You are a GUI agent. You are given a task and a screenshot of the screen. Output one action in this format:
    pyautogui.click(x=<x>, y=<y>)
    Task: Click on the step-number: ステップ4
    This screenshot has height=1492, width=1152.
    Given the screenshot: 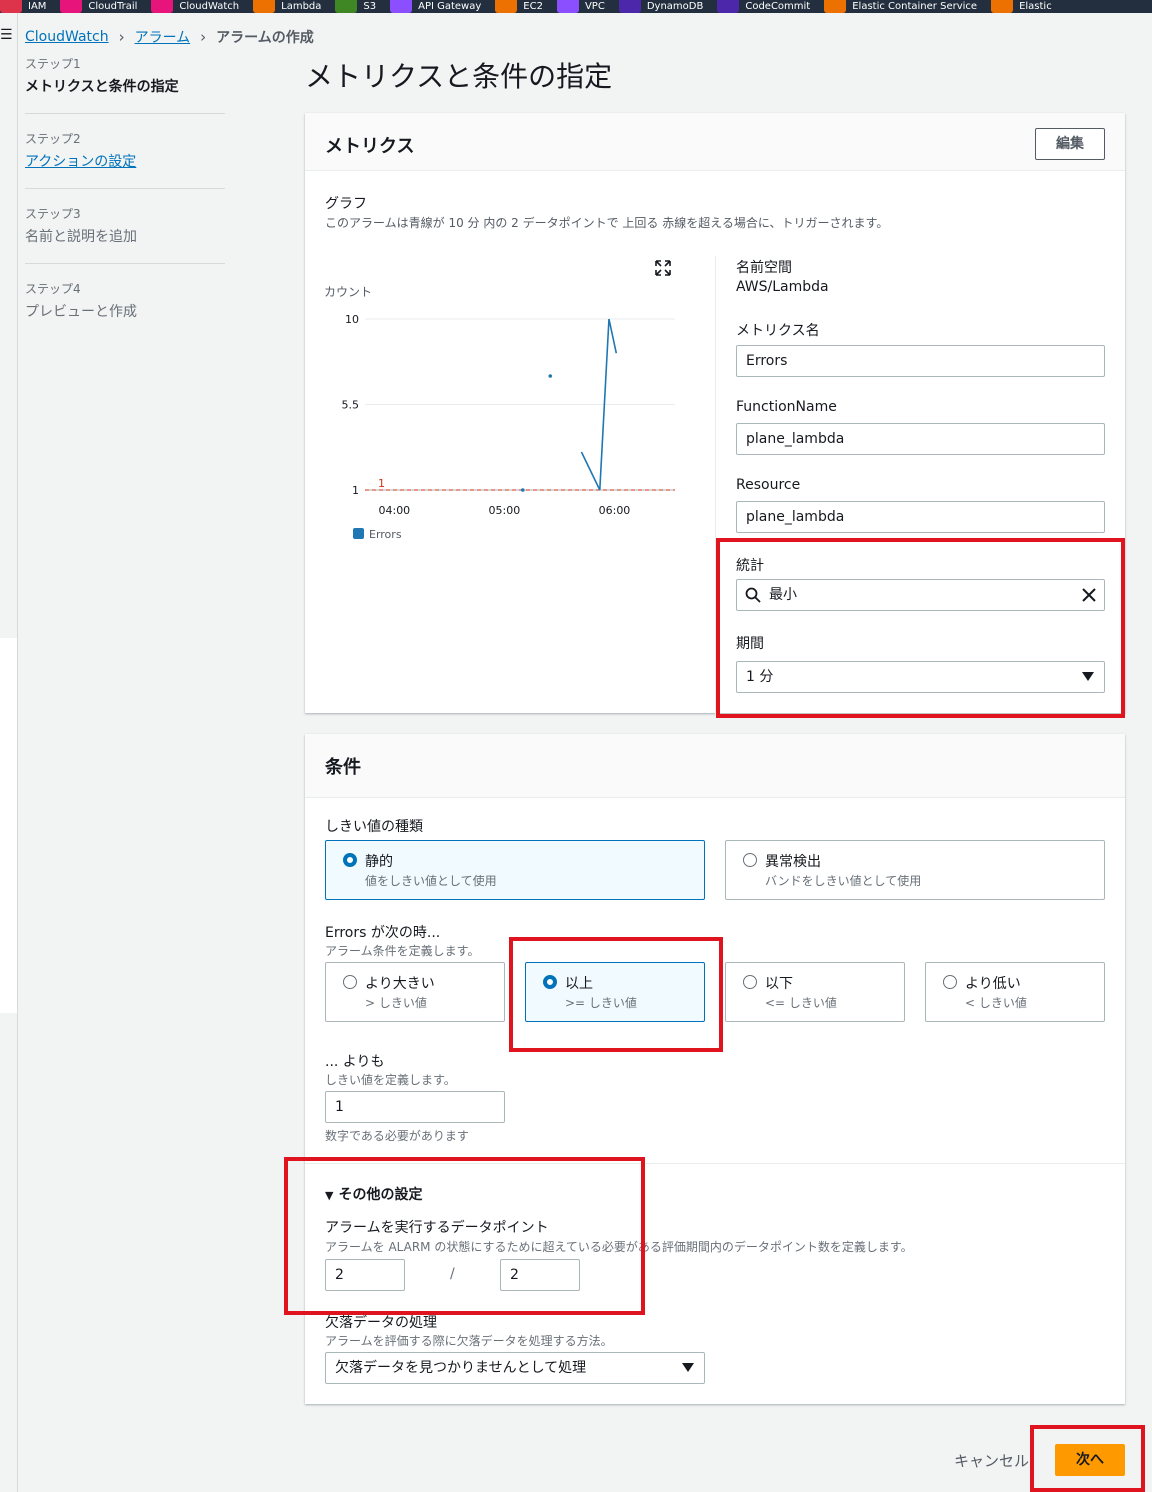 What is the action you would take?
    pyautogui.click(x=53, y=289)
    